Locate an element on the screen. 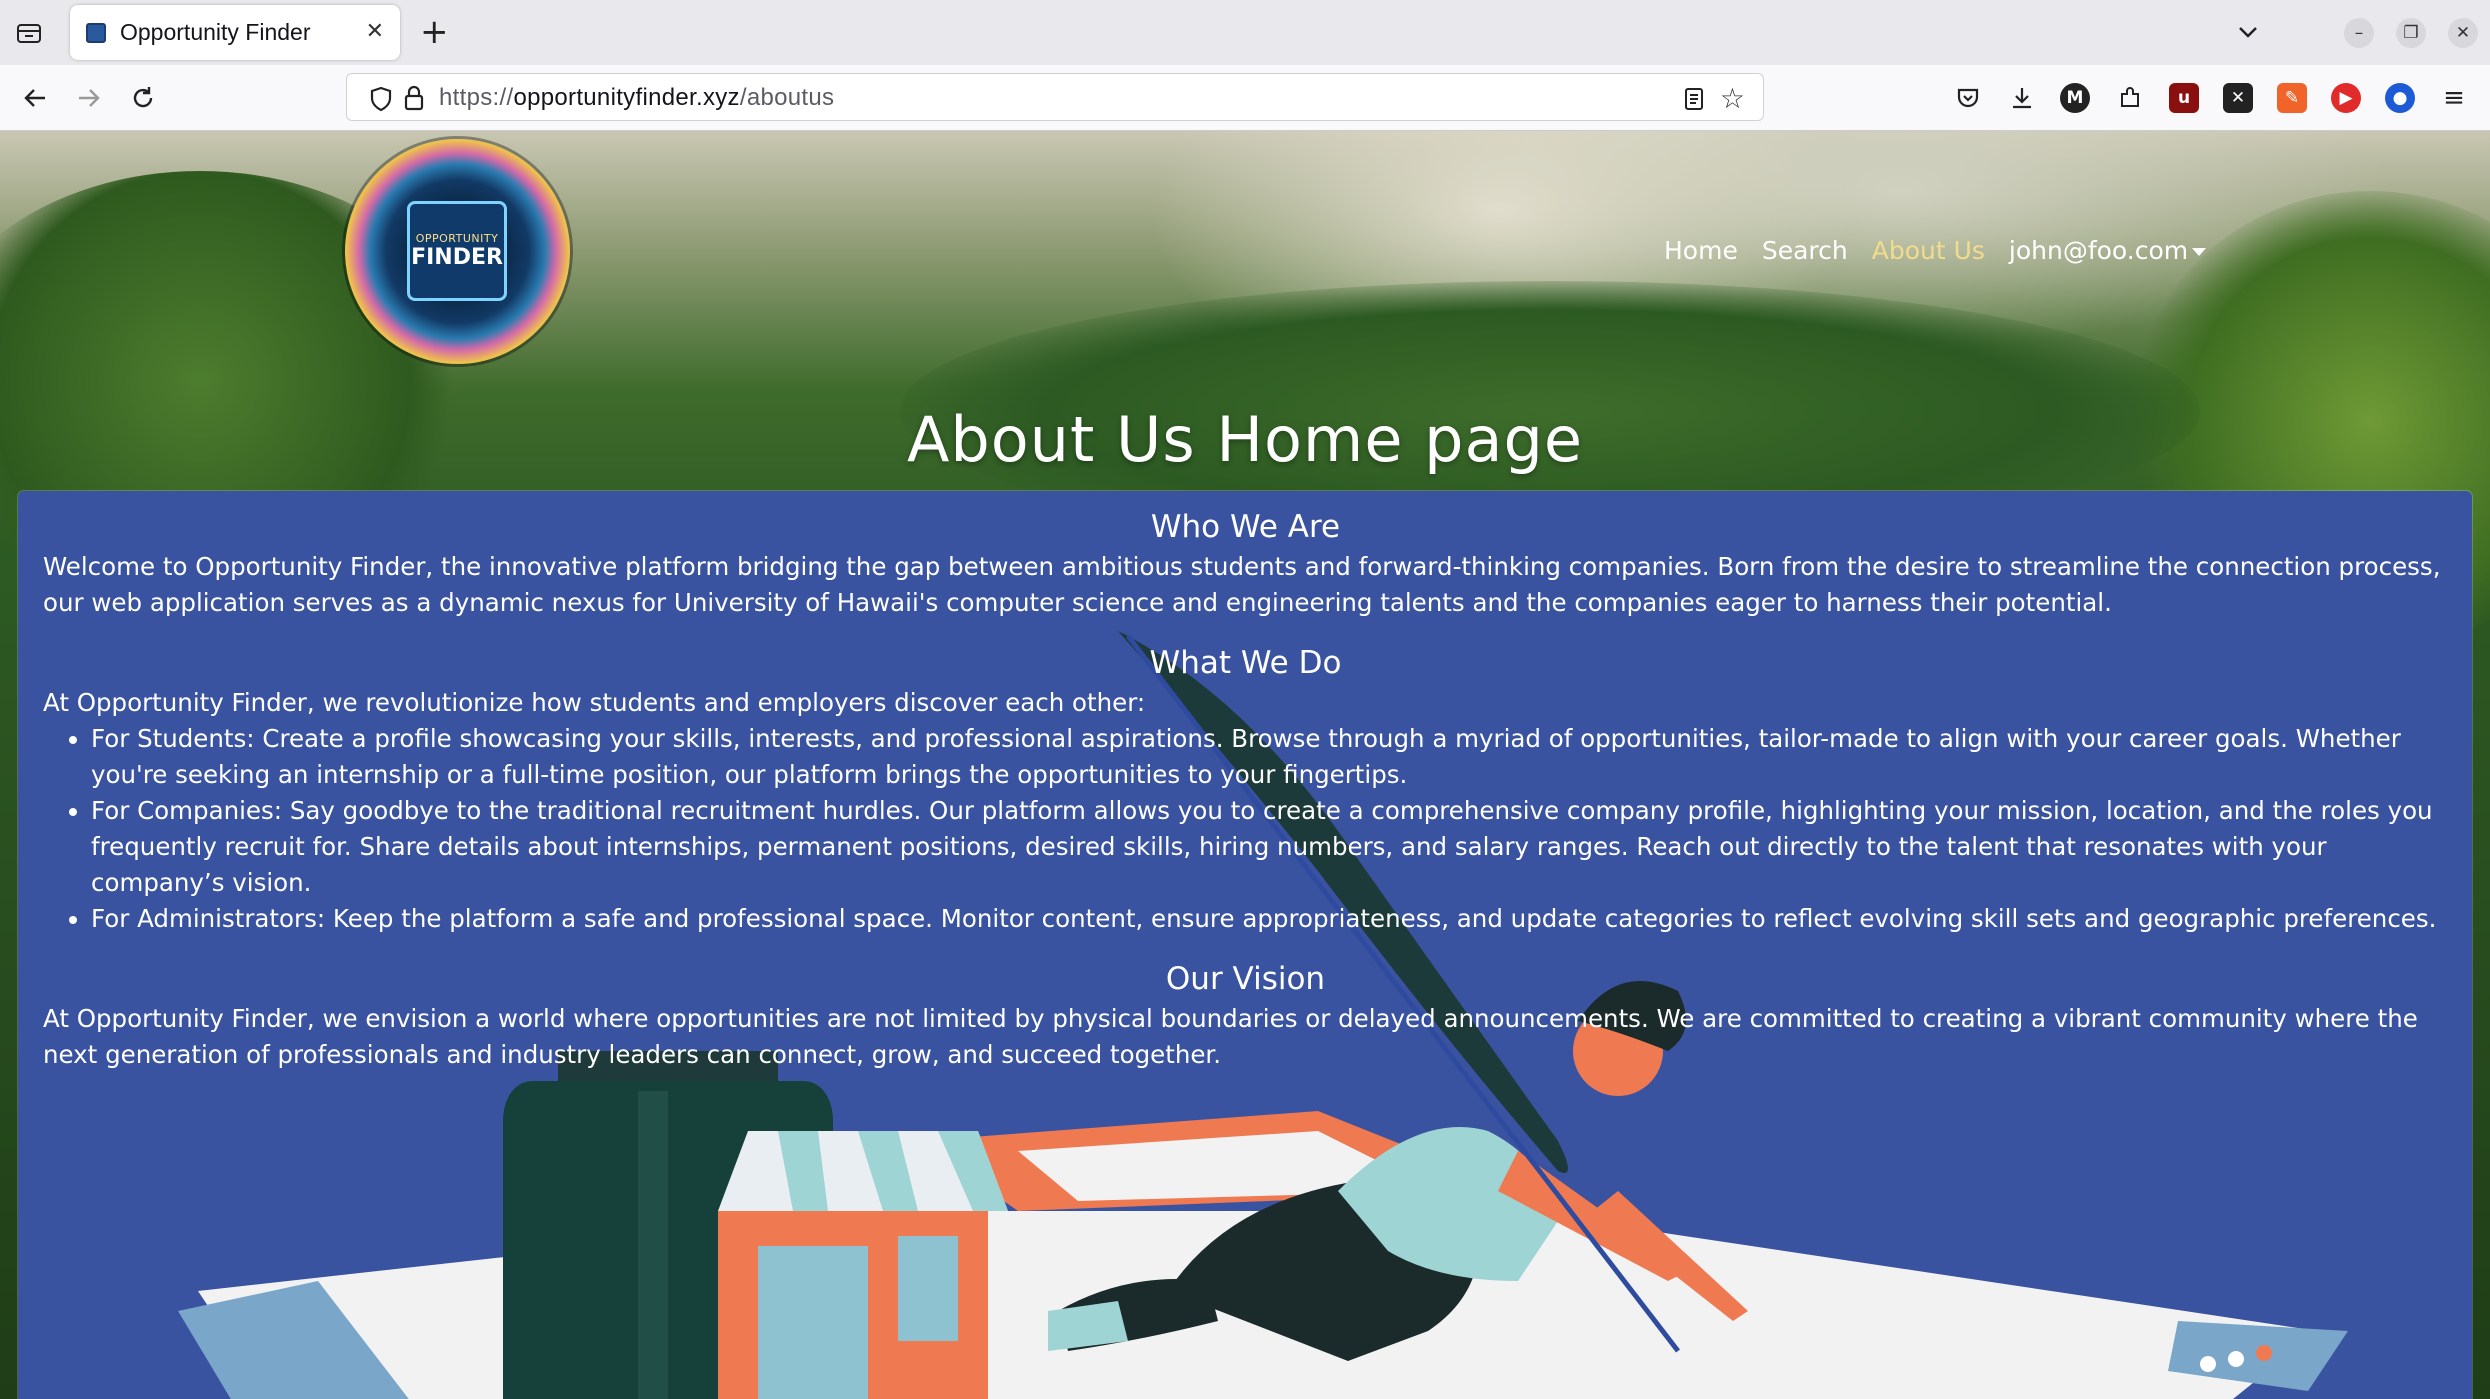 Image resolution: width=2490 pixels, height=1399 pixels. extensions-puzzle-icon is located at coordinates (2130, 98).